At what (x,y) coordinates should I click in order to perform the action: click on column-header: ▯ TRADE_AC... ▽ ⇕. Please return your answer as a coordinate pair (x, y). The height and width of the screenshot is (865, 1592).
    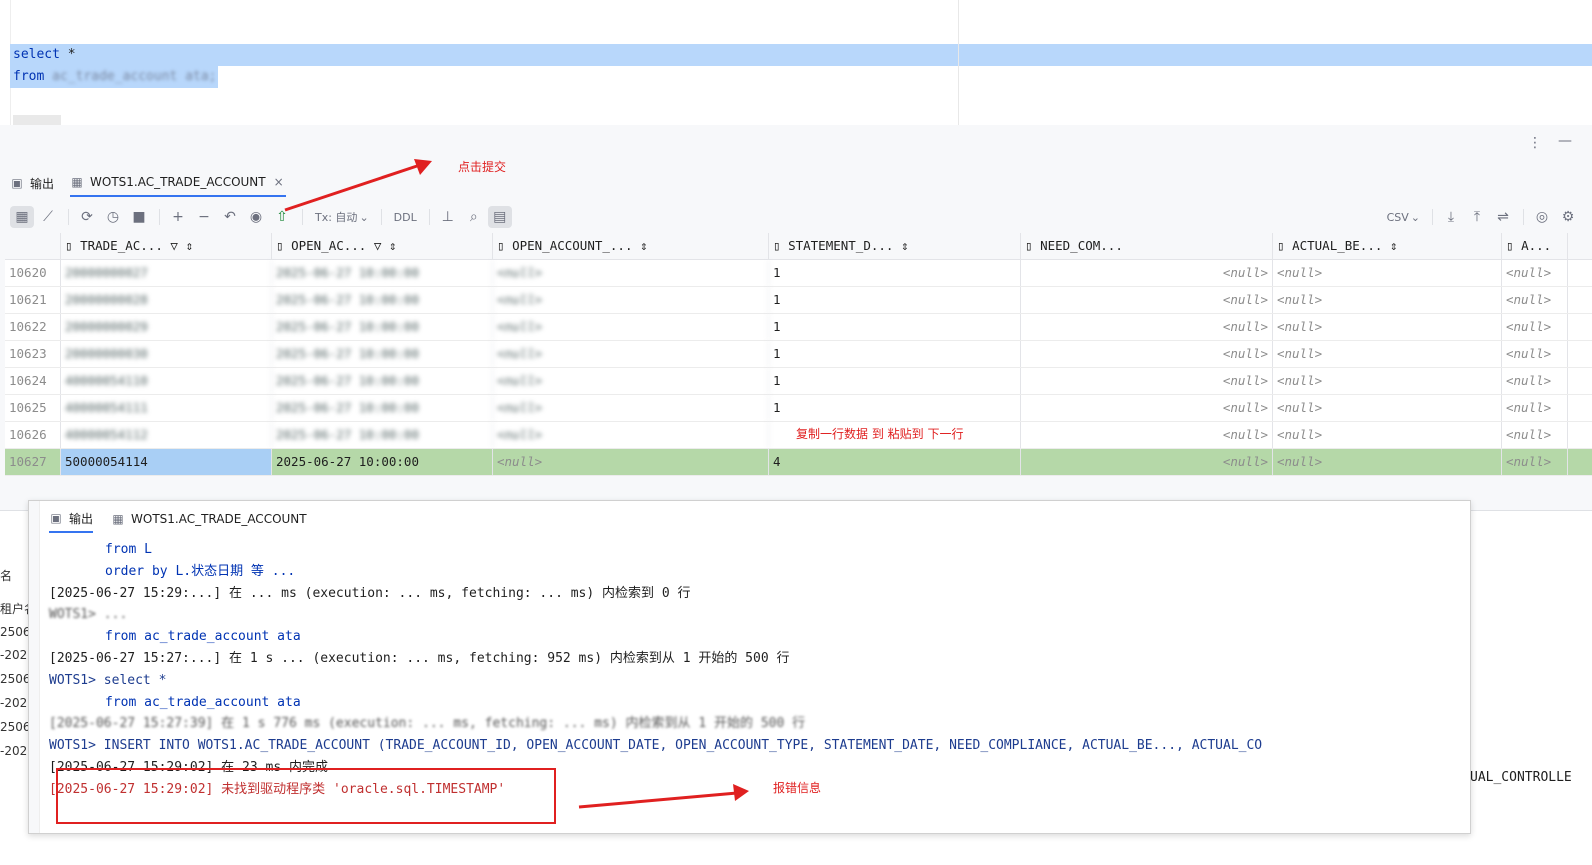
    Looking at the image, I should click on (166, 246).